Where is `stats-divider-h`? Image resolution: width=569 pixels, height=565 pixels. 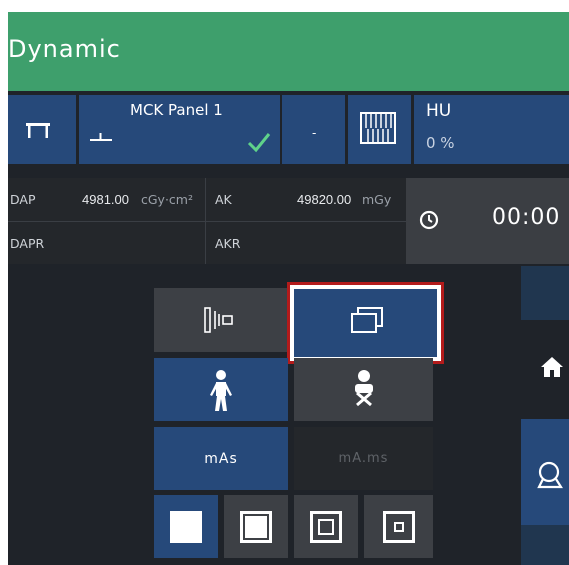 stats-divider-h is located at coordinates (207, 221).